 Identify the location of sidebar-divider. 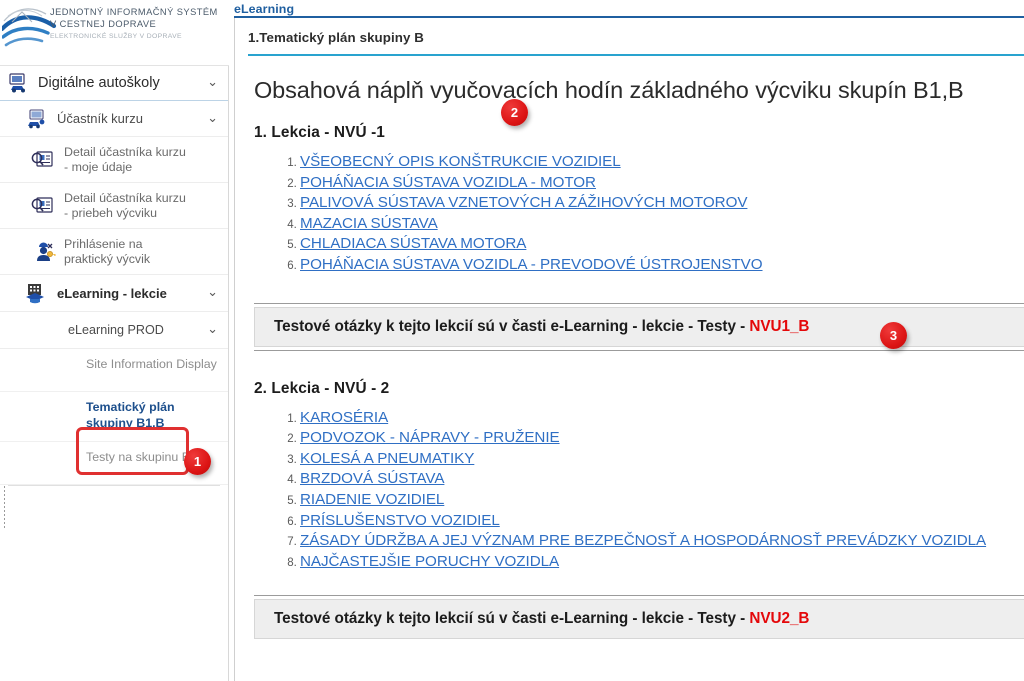
(114, 485).